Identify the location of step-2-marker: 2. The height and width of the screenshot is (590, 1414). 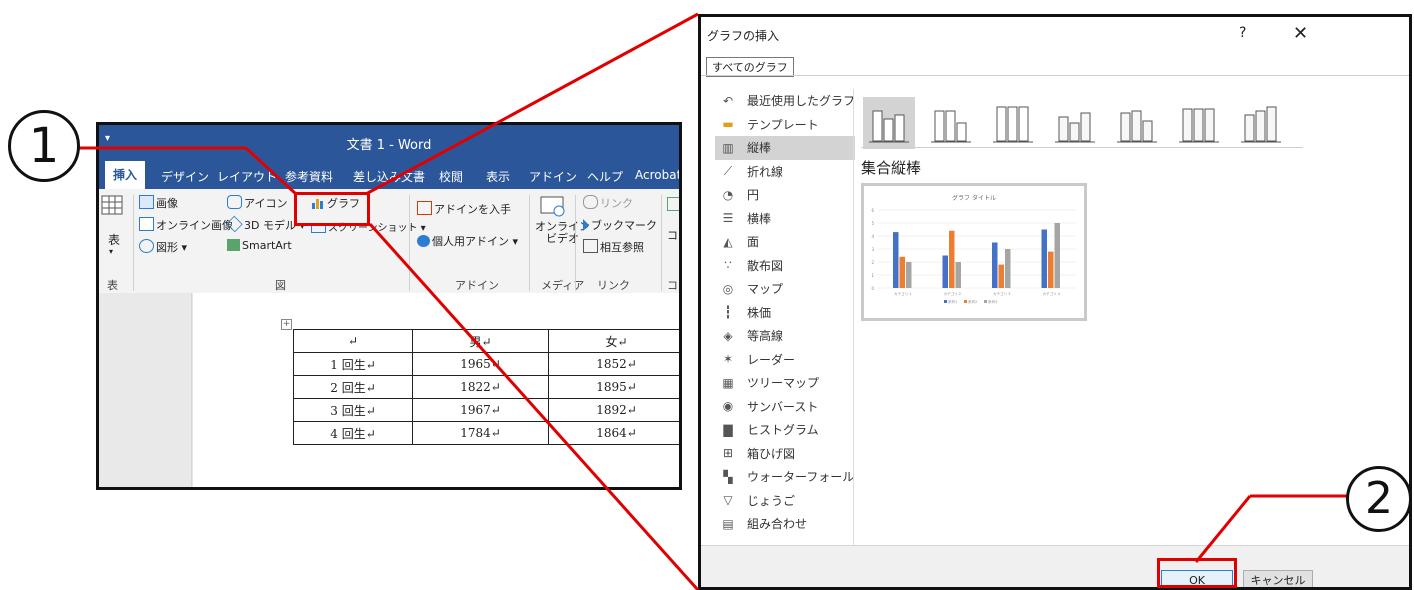
(1379, 499).